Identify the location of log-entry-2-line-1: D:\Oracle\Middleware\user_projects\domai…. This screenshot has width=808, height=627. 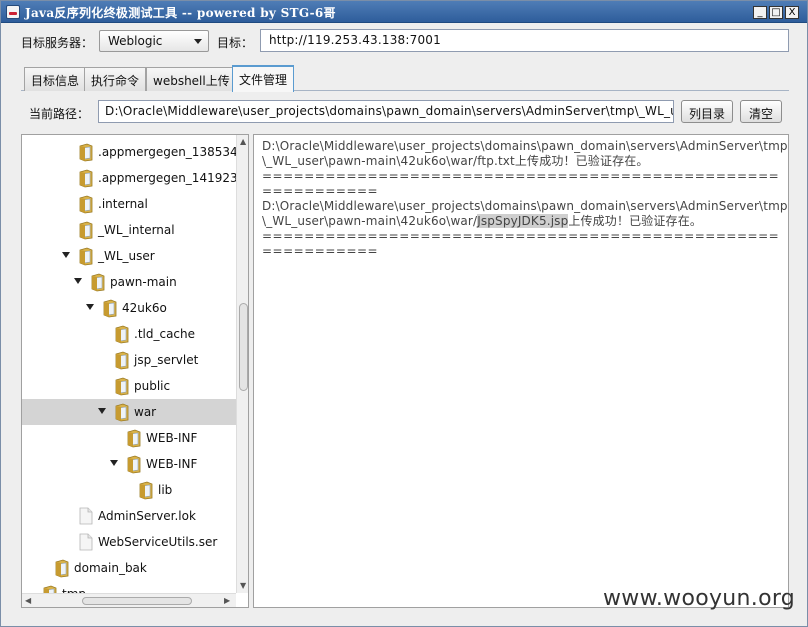
(525, 206).